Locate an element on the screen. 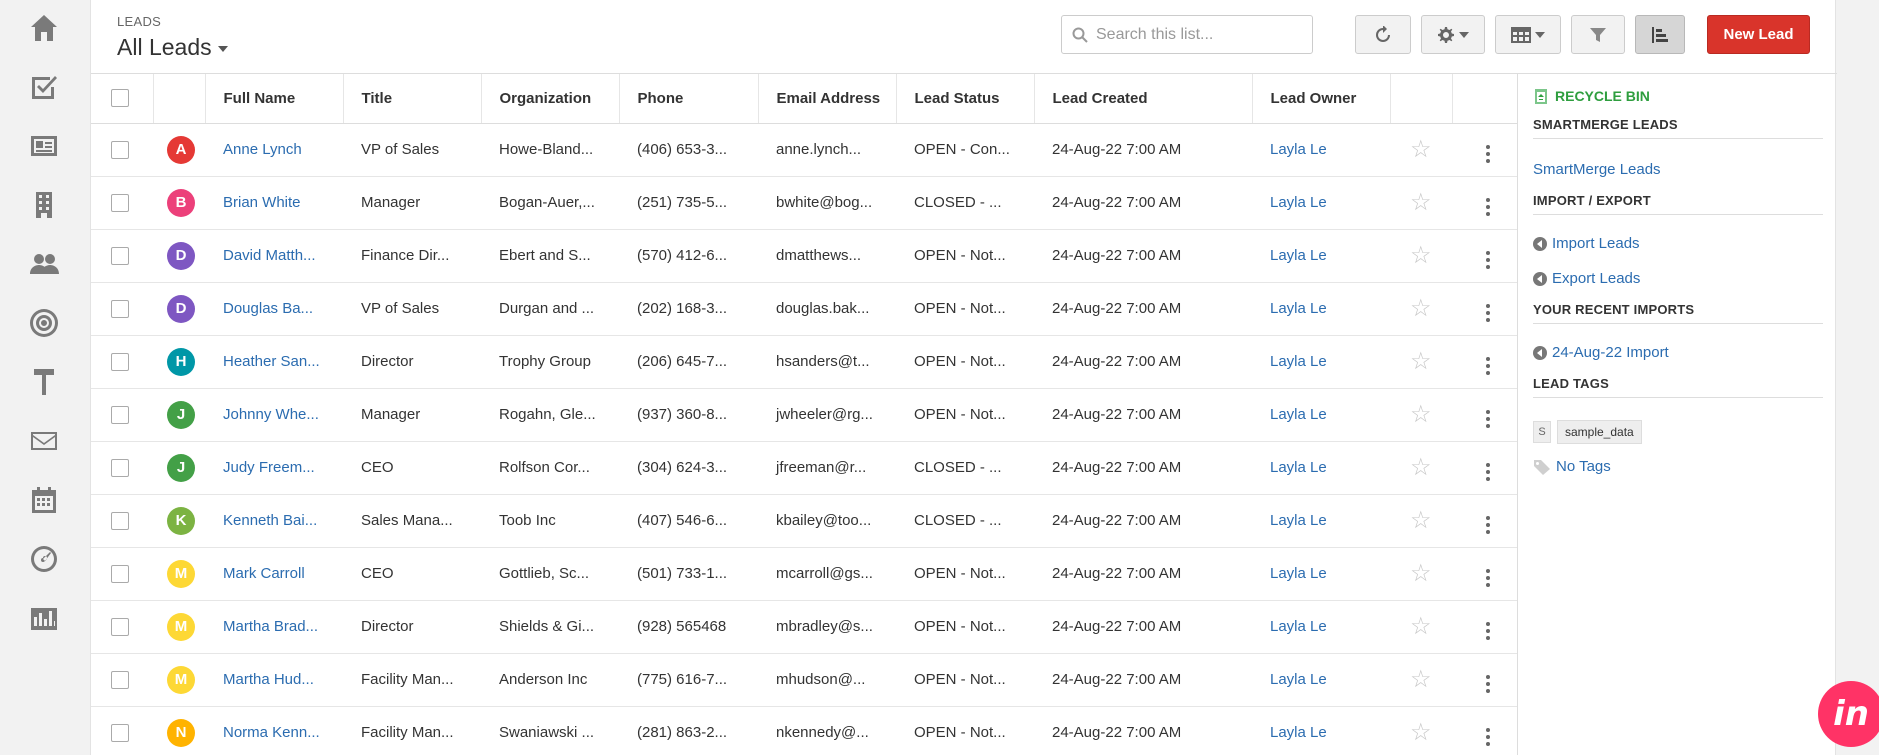  import-item: Import Leads is located at coordinates (1678, 244).